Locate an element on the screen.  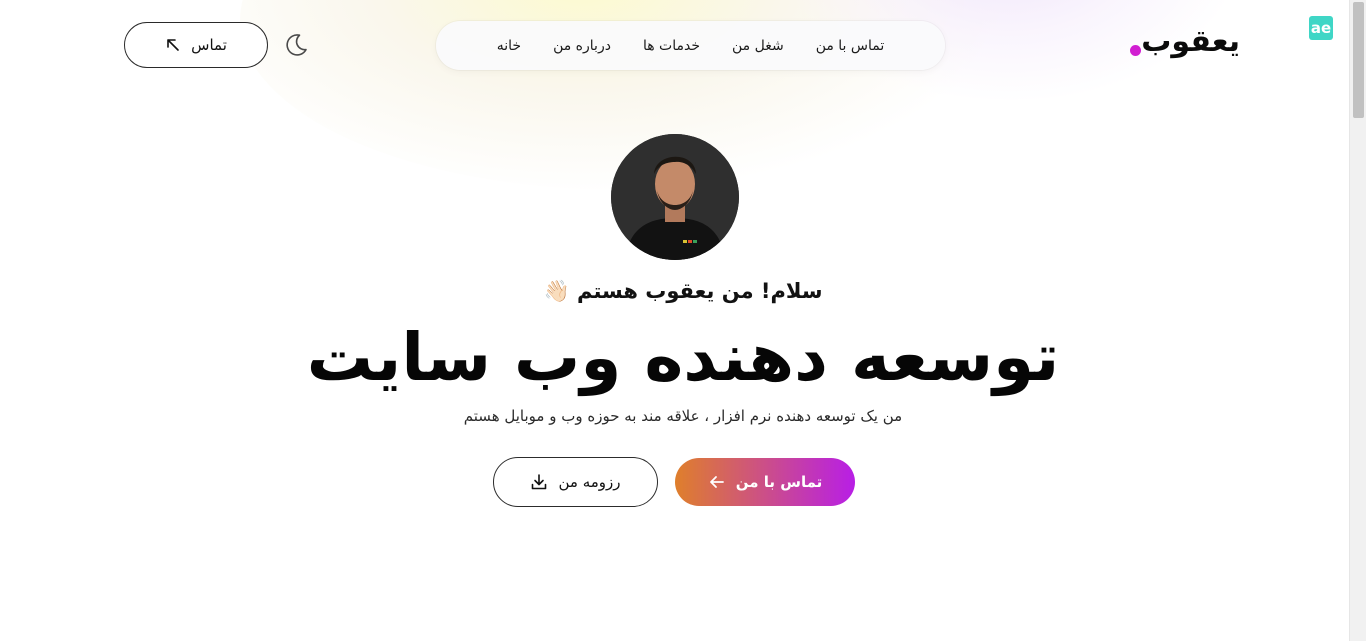
header-contact-label: تماس is located at coordinates (209, 45).